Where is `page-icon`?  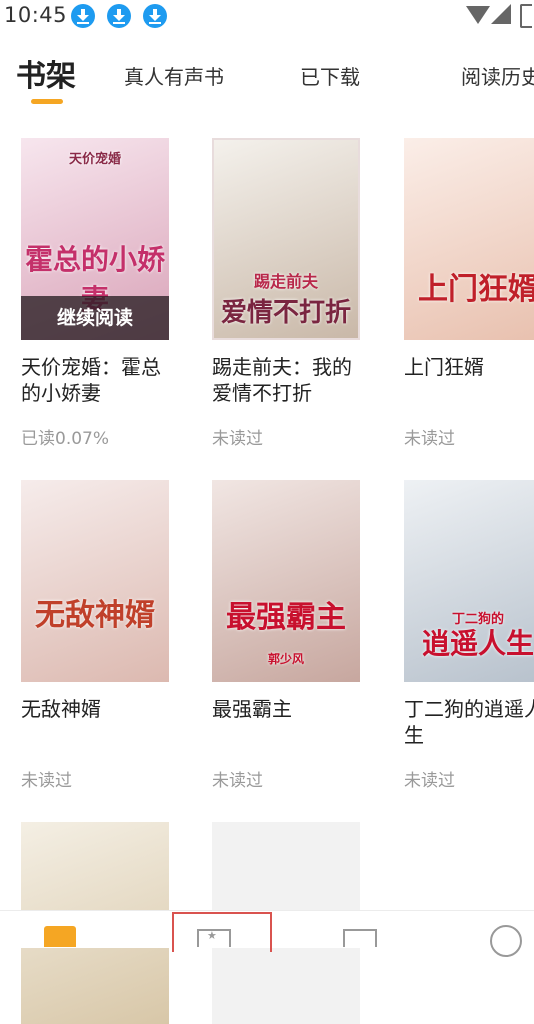 page-icon is located at coordinates (360, 938).